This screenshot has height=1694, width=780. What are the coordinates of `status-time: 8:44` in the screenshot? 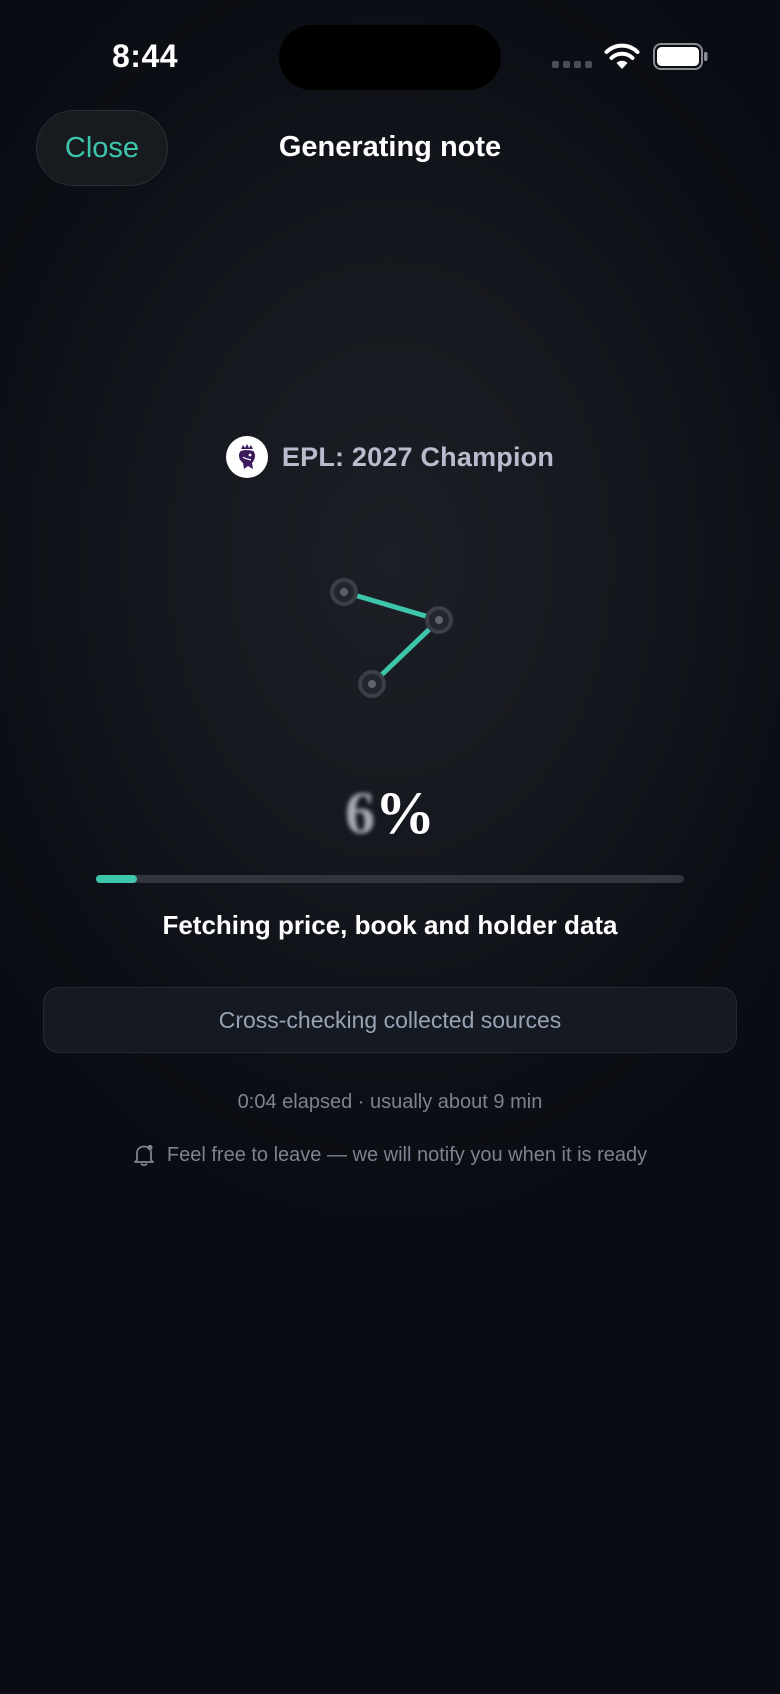 It's located at (145, 56).